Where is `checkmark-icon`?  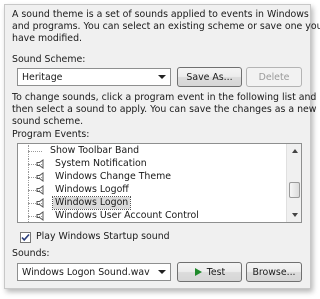 checkmark-icon is located at coordinates (25, 237).